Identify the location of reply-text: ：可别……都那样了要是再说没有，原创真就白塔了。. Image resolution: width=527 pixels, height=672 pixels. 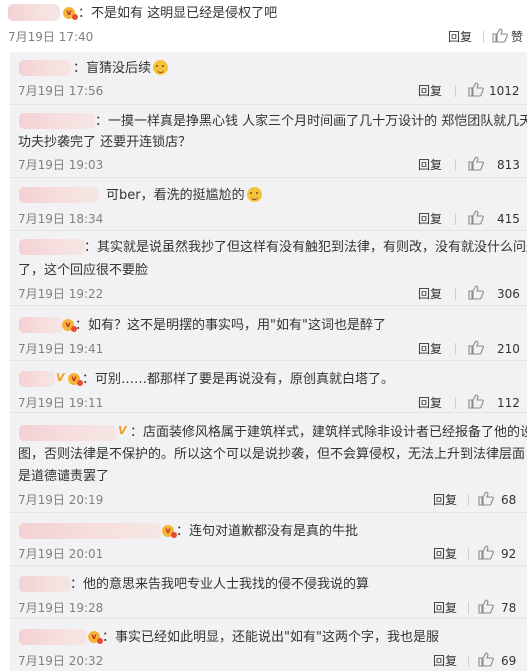
(238, 379).